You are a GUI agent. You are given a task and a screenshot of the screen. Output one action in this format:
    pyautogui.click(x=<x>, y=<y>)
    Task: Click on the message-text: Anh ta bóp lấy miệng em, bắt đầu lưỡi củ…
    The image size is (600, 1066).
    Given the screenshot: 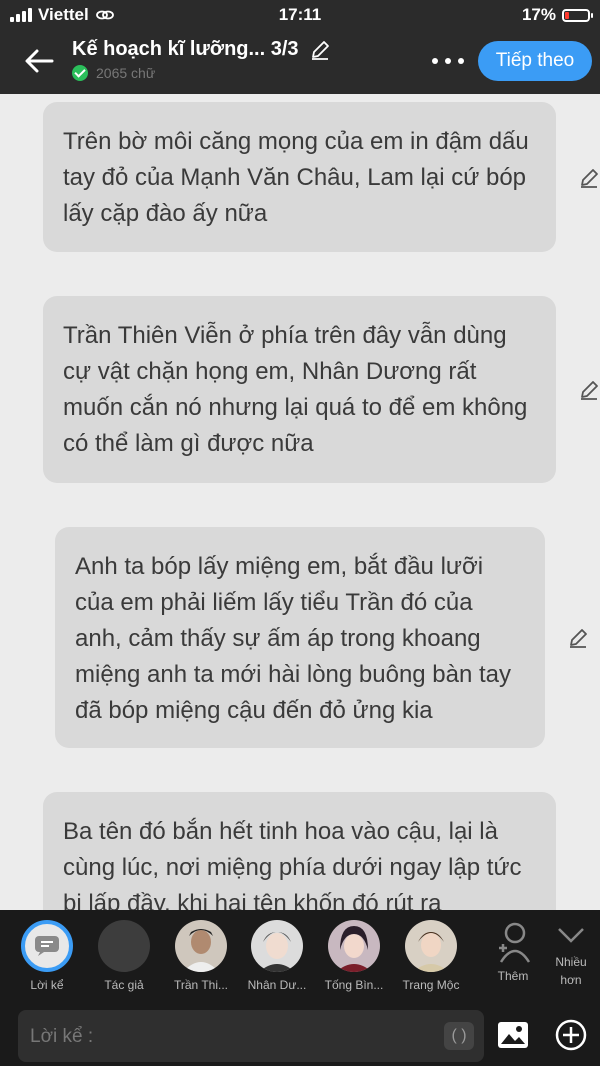 What is the action you would take?
    pyautogui.click(x=293, y=638)
    